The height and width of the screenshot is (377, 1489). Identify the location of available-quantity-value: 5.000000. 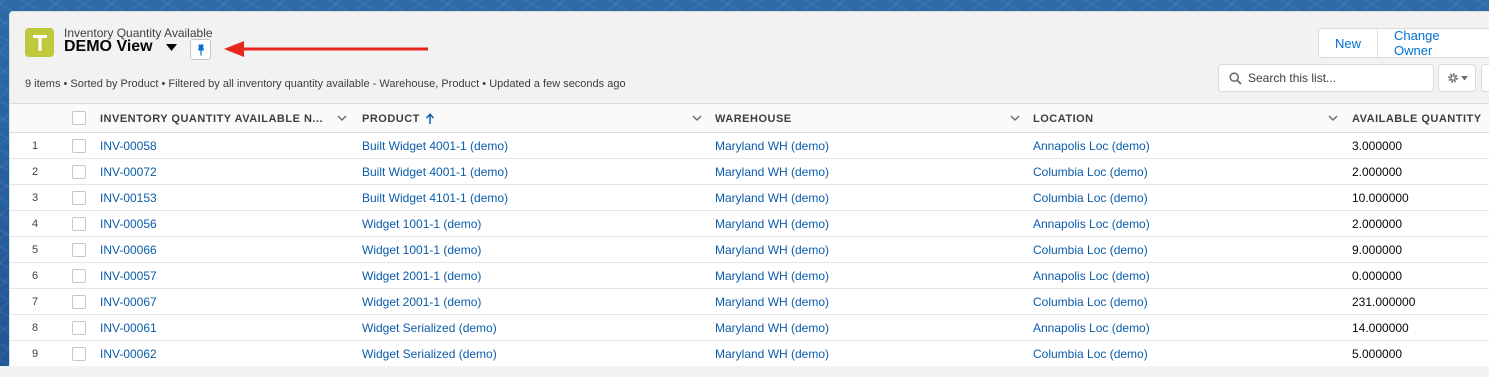
(1377, 354).